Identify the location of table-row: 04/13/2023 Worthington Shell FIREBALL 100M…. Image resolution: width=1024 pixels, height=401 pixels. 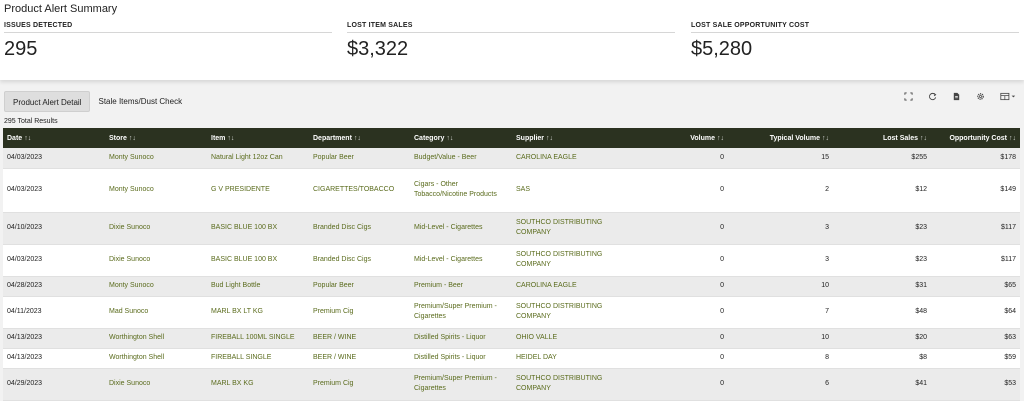
(511, 338).